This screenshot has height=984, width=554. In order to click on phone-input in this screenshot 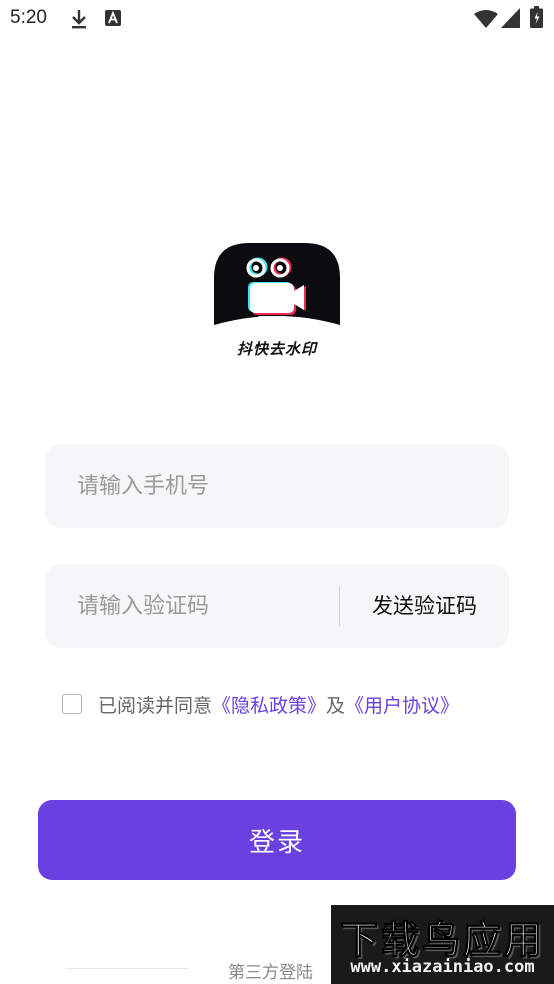, I will do `click(207, 486)`.